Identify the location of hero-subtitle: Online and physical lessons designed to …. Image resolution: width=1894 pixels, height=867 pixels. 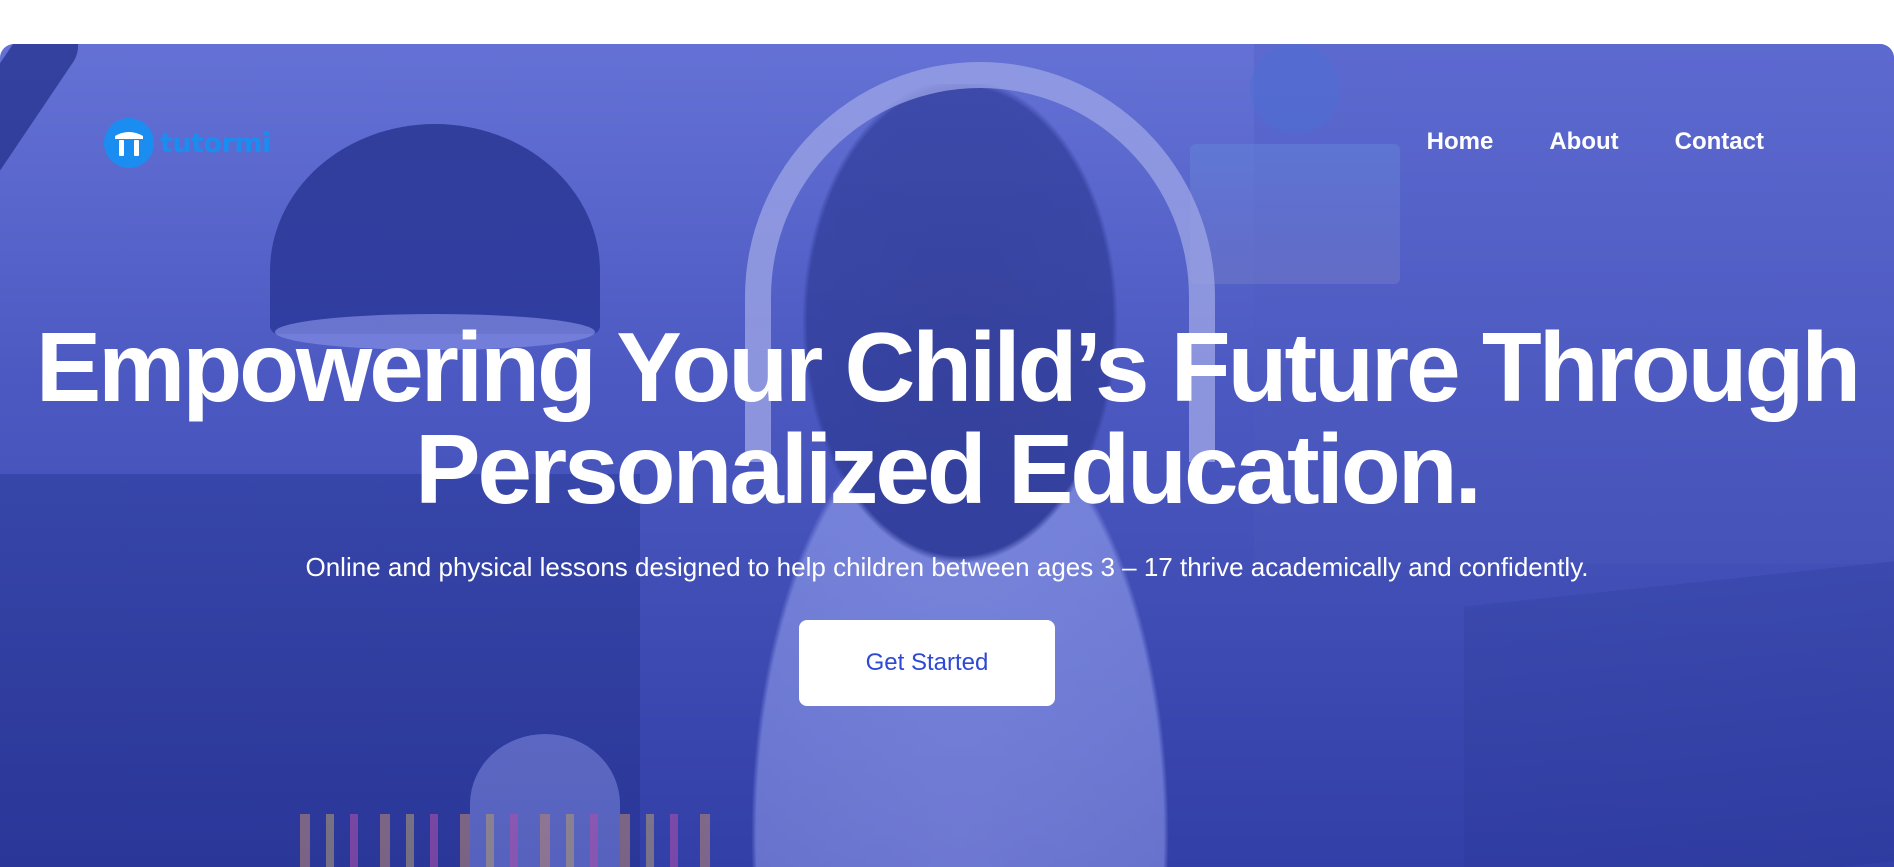
(947, 567).